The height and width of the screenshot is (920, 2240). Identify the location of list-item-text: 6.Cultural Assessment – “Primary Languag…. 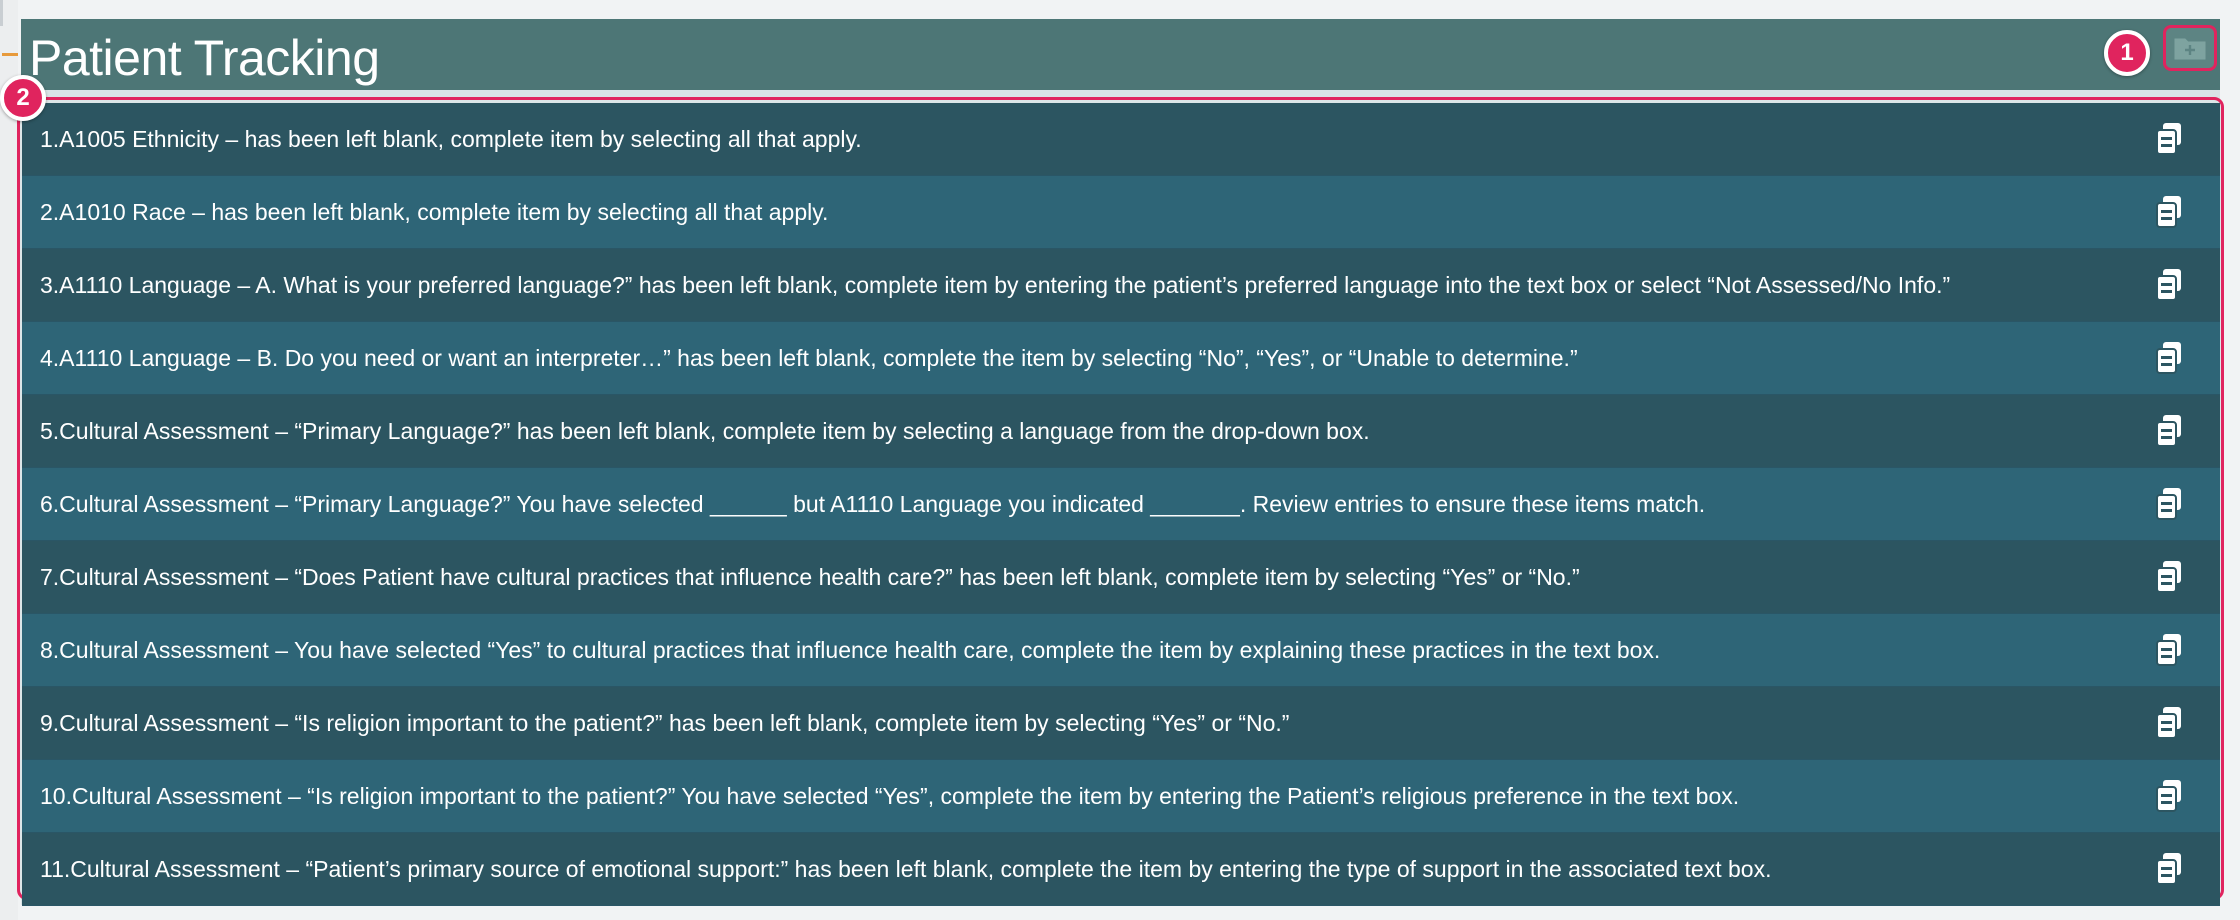
(873, 504).